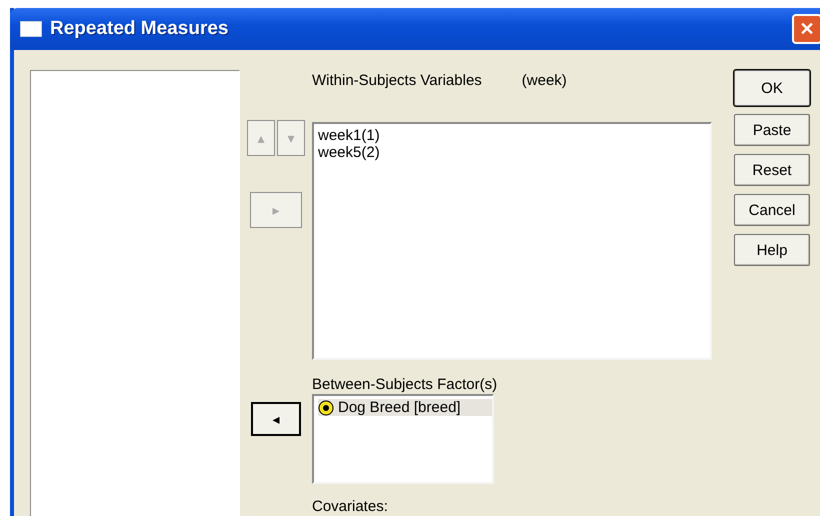  What do you see at coordinates (772, 88) in the screenshot?
I see `dialog-button: OK` at bounding box center [772, 88].